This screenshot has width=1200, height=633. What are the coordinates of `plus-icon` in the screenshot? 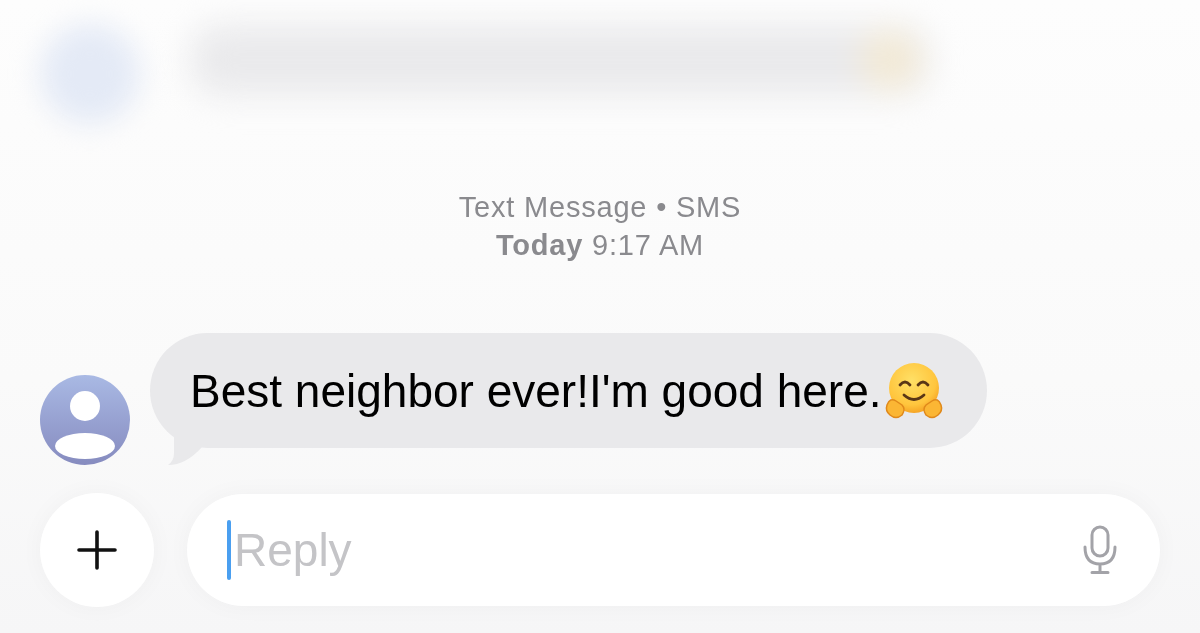 It's located at (97, 550).